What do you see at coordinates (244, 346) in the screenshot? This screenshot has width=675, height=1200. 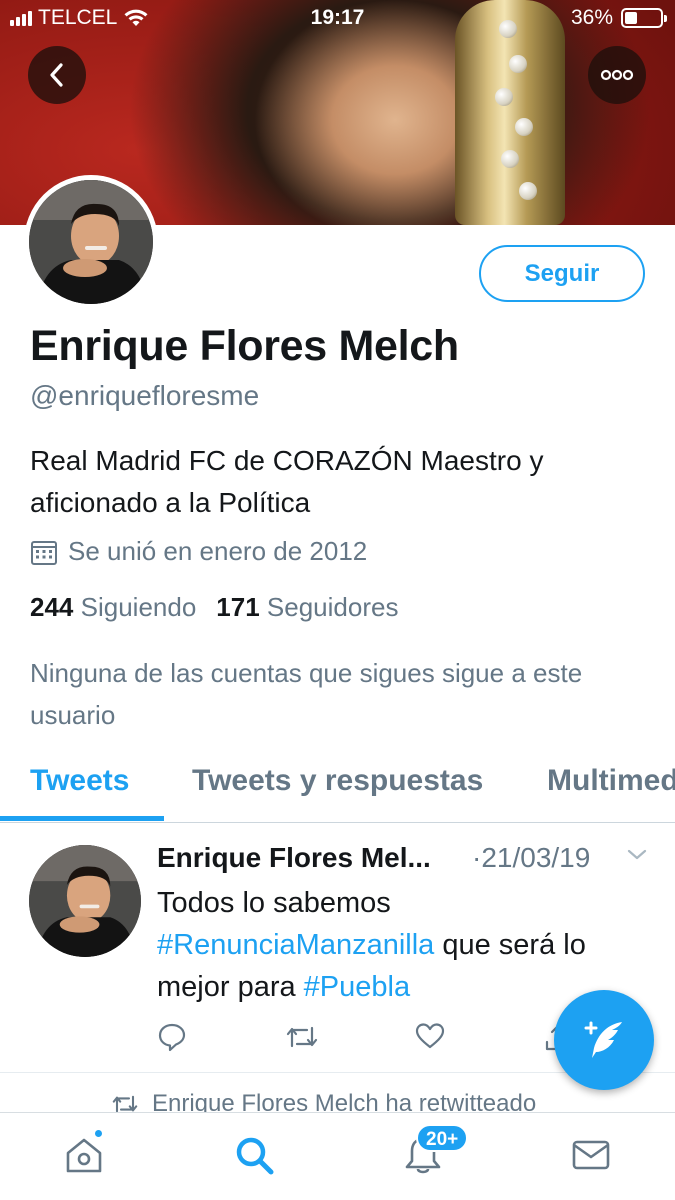 I see `profile-name: Enrique Flores Melch` at bounding box center [244, 346].